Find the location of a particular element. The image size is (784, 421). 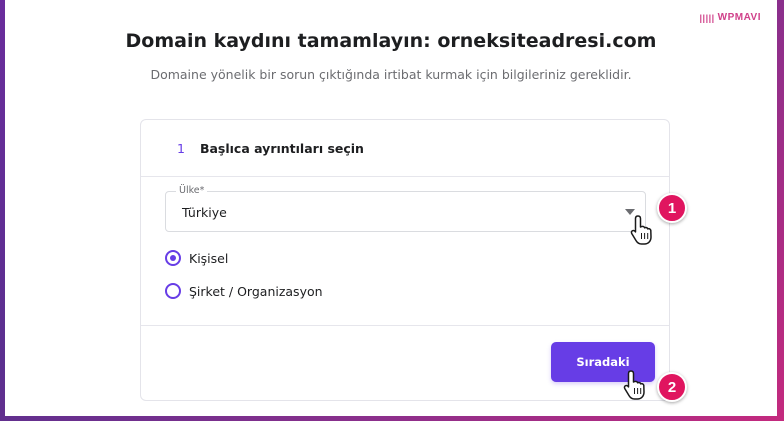

country-select: Ülke* Türkiye is located at coordinates (405, 208).